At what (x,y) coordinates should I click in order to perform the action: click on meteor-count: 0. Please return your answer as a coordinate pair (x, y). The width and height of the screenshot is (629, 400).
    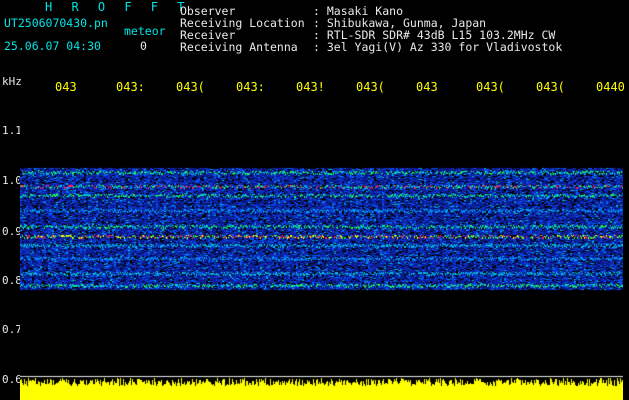
    Looking at the image, I should click on (143, 46).